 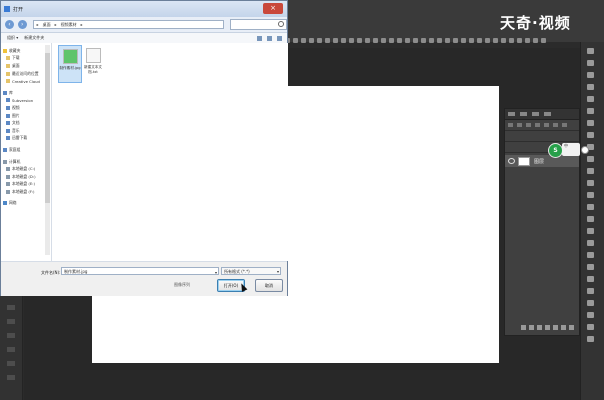 I want to click on breadcrumb-part: 视频素材, so click(x=69, y=25).